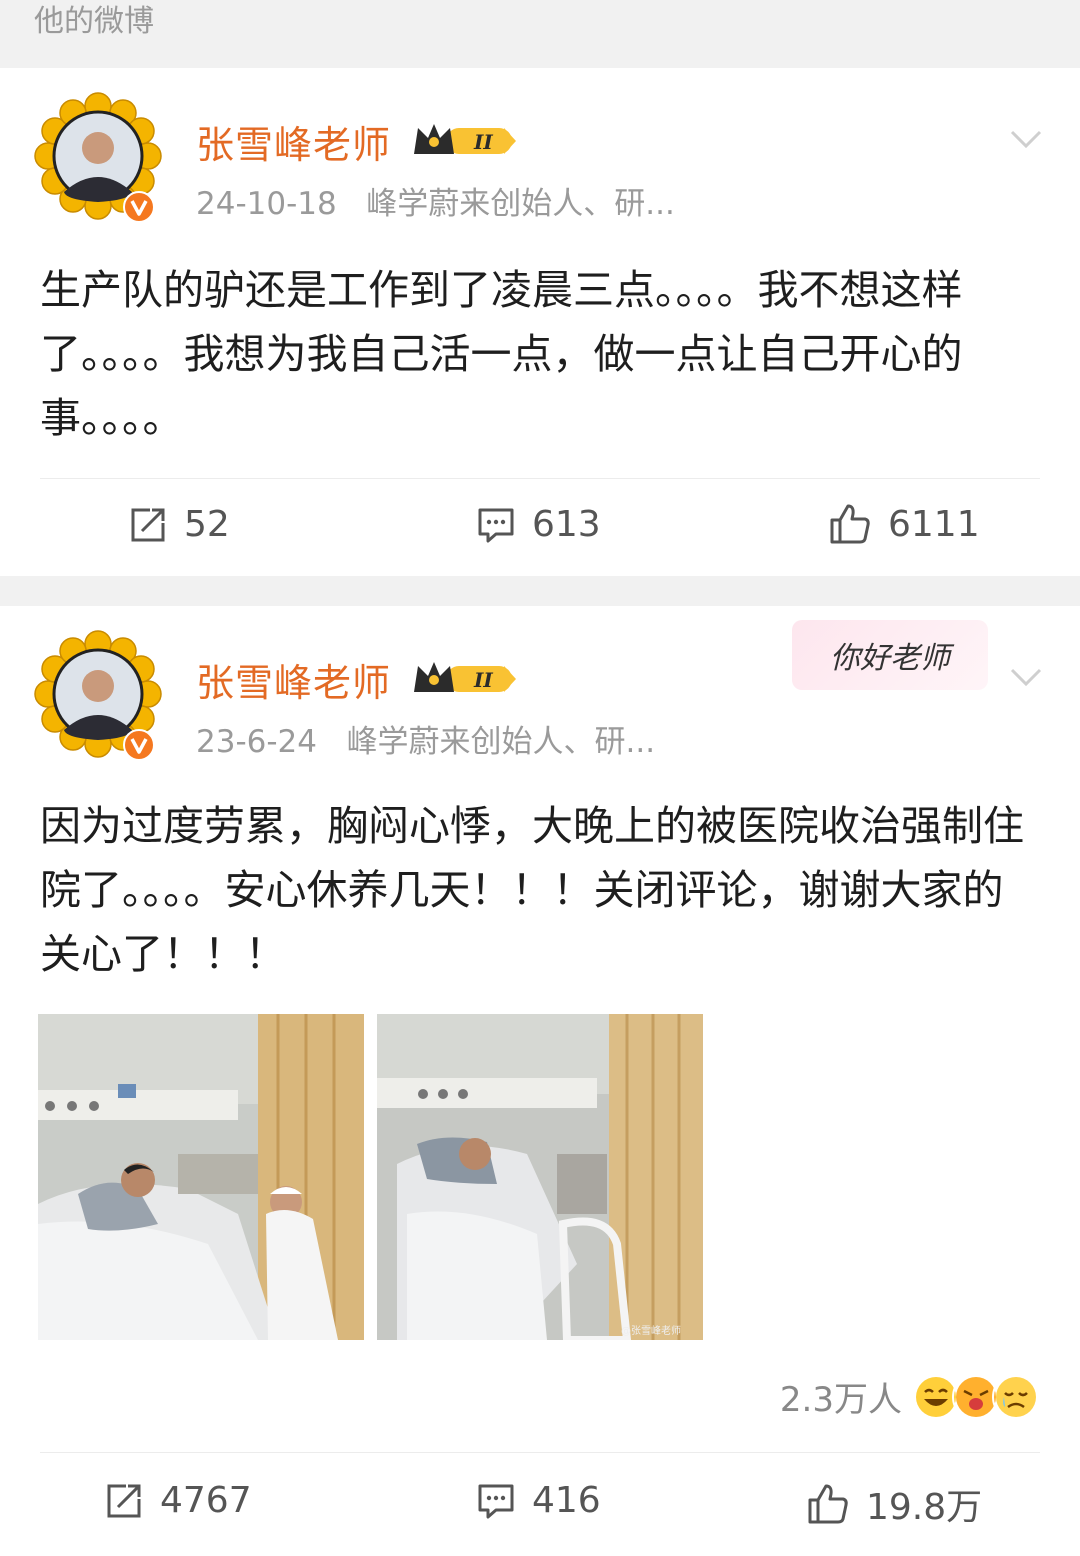  Describe the element at coordinates (94, 21) in the screenshot. I see `section-title: 他的微博` at that location.